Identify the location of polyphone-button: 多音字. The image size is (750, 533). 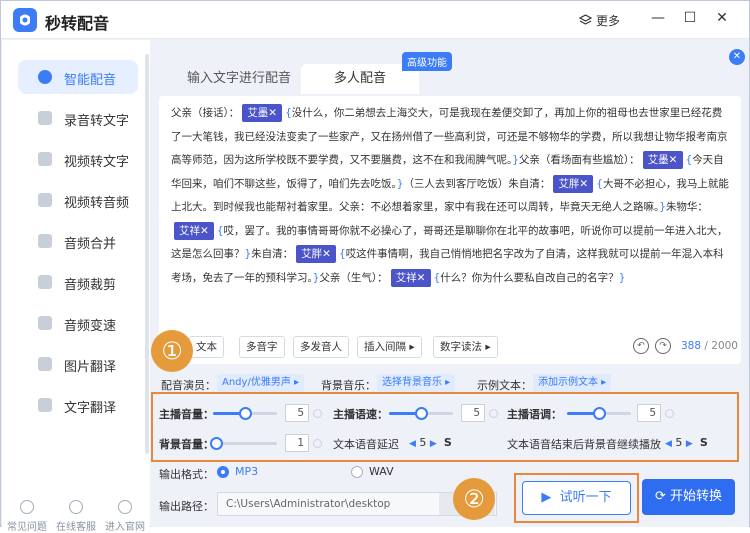
(262, 347).